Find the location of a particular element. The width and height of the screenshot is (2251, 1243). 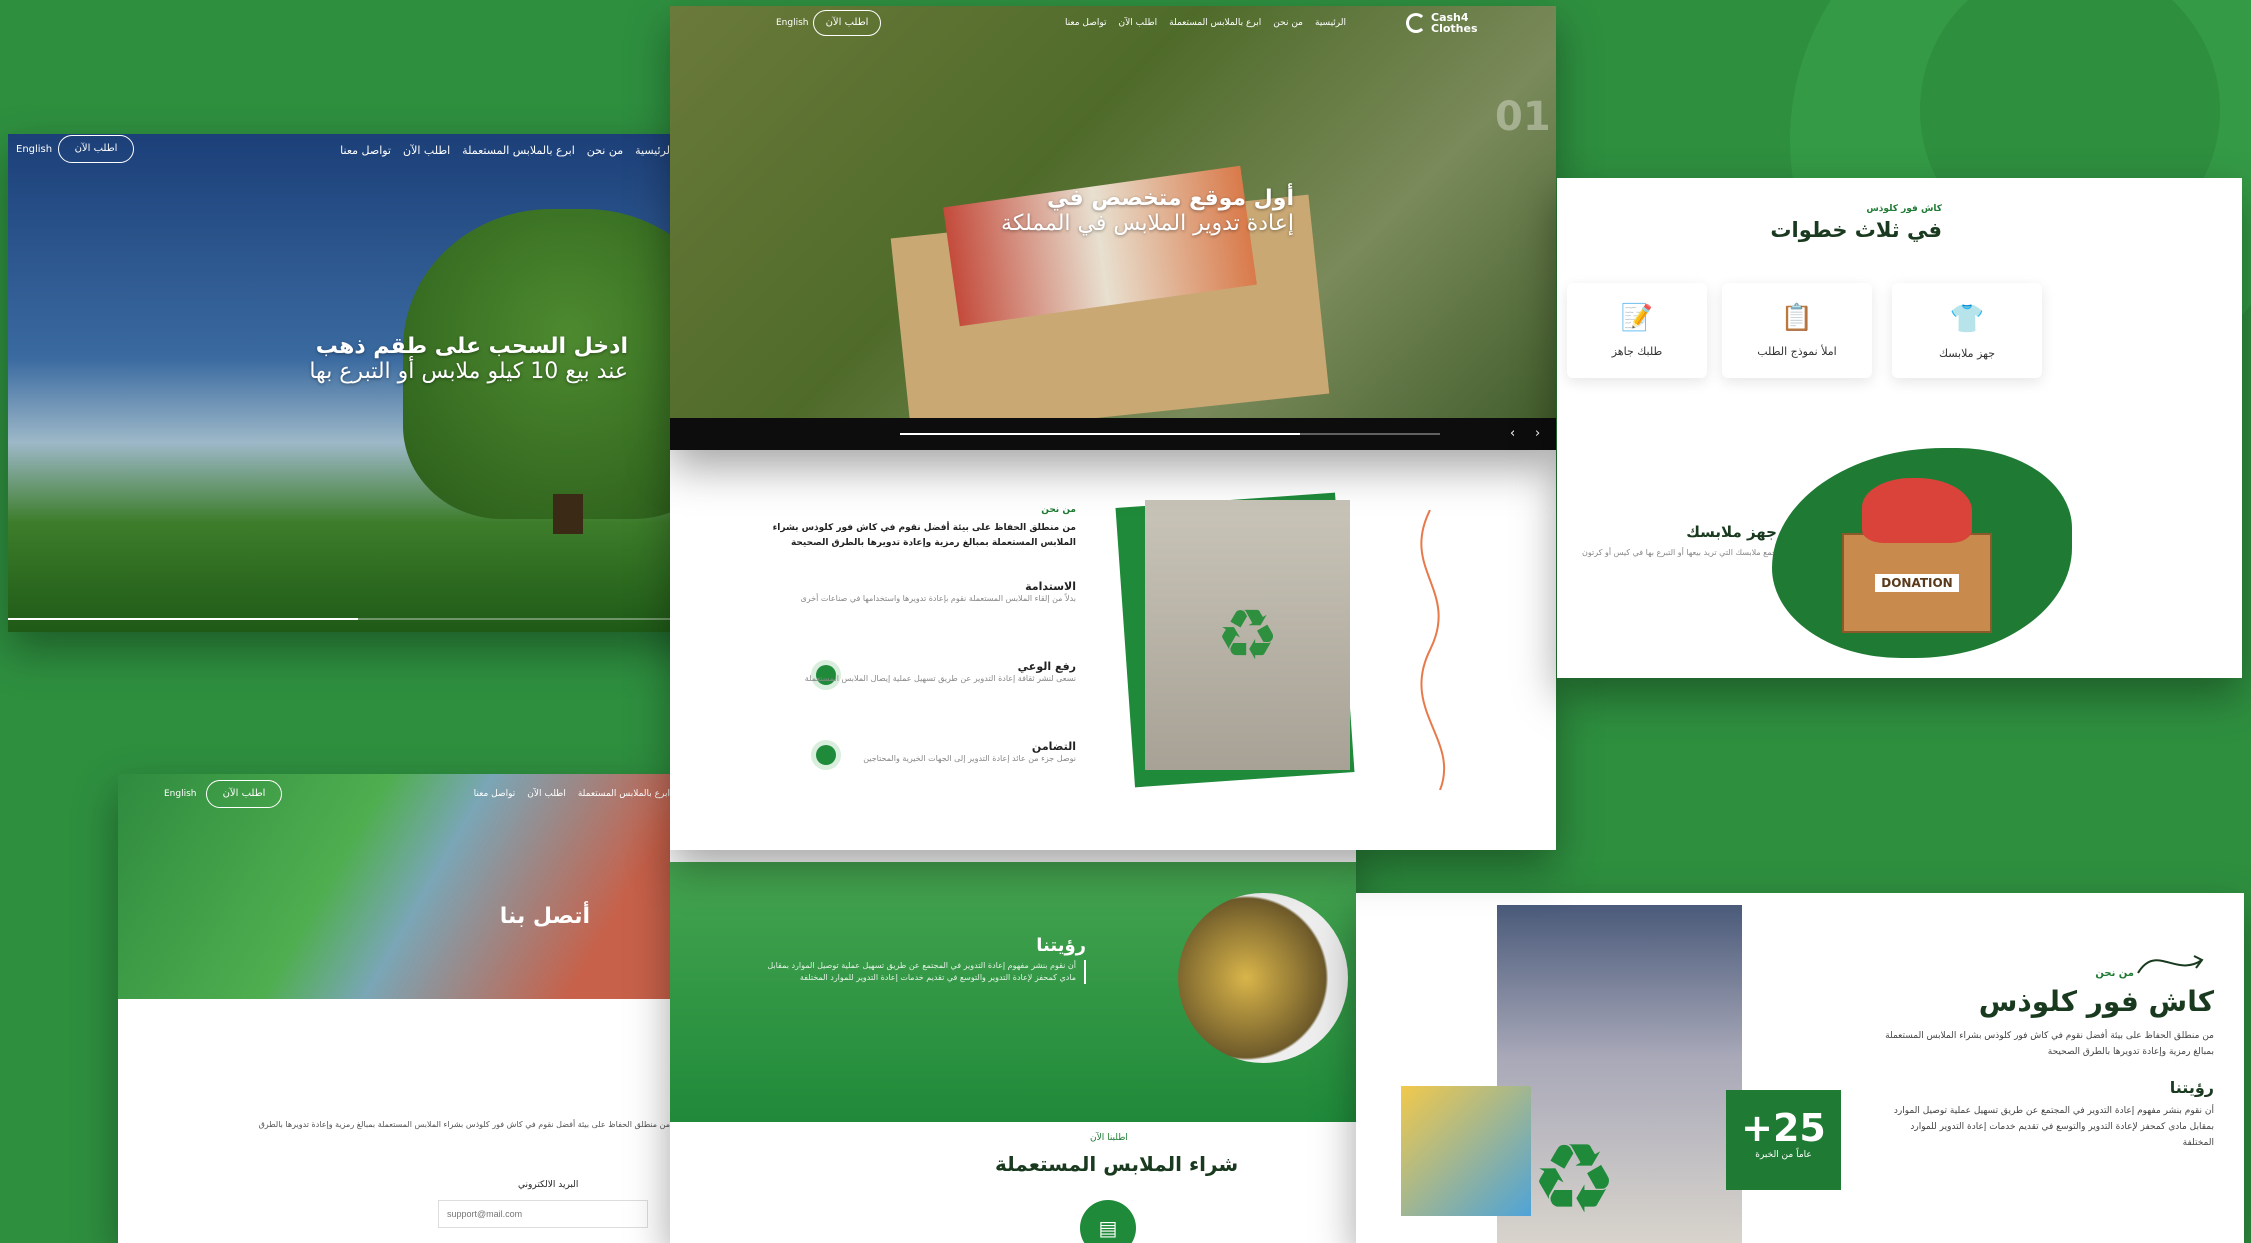

checklist-icon: 📝 is located at coordinates (1637, 318).